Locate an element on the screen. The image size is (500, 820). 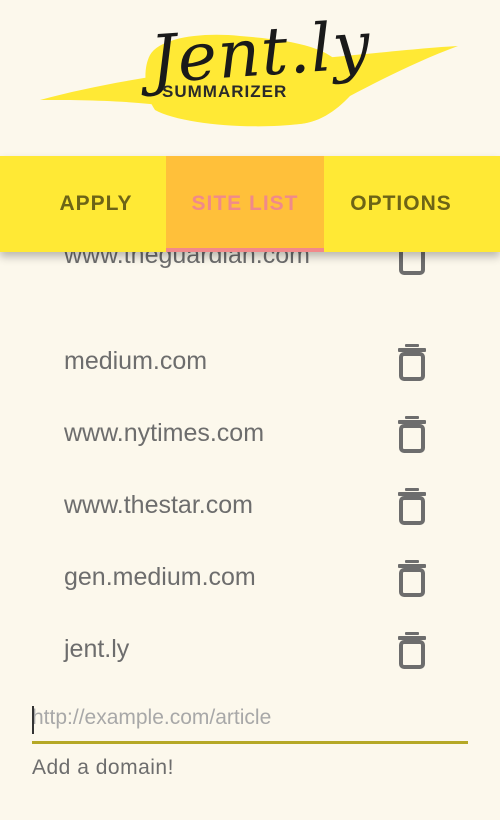
site-row: jent.ly is located at coordinates (250, 647).